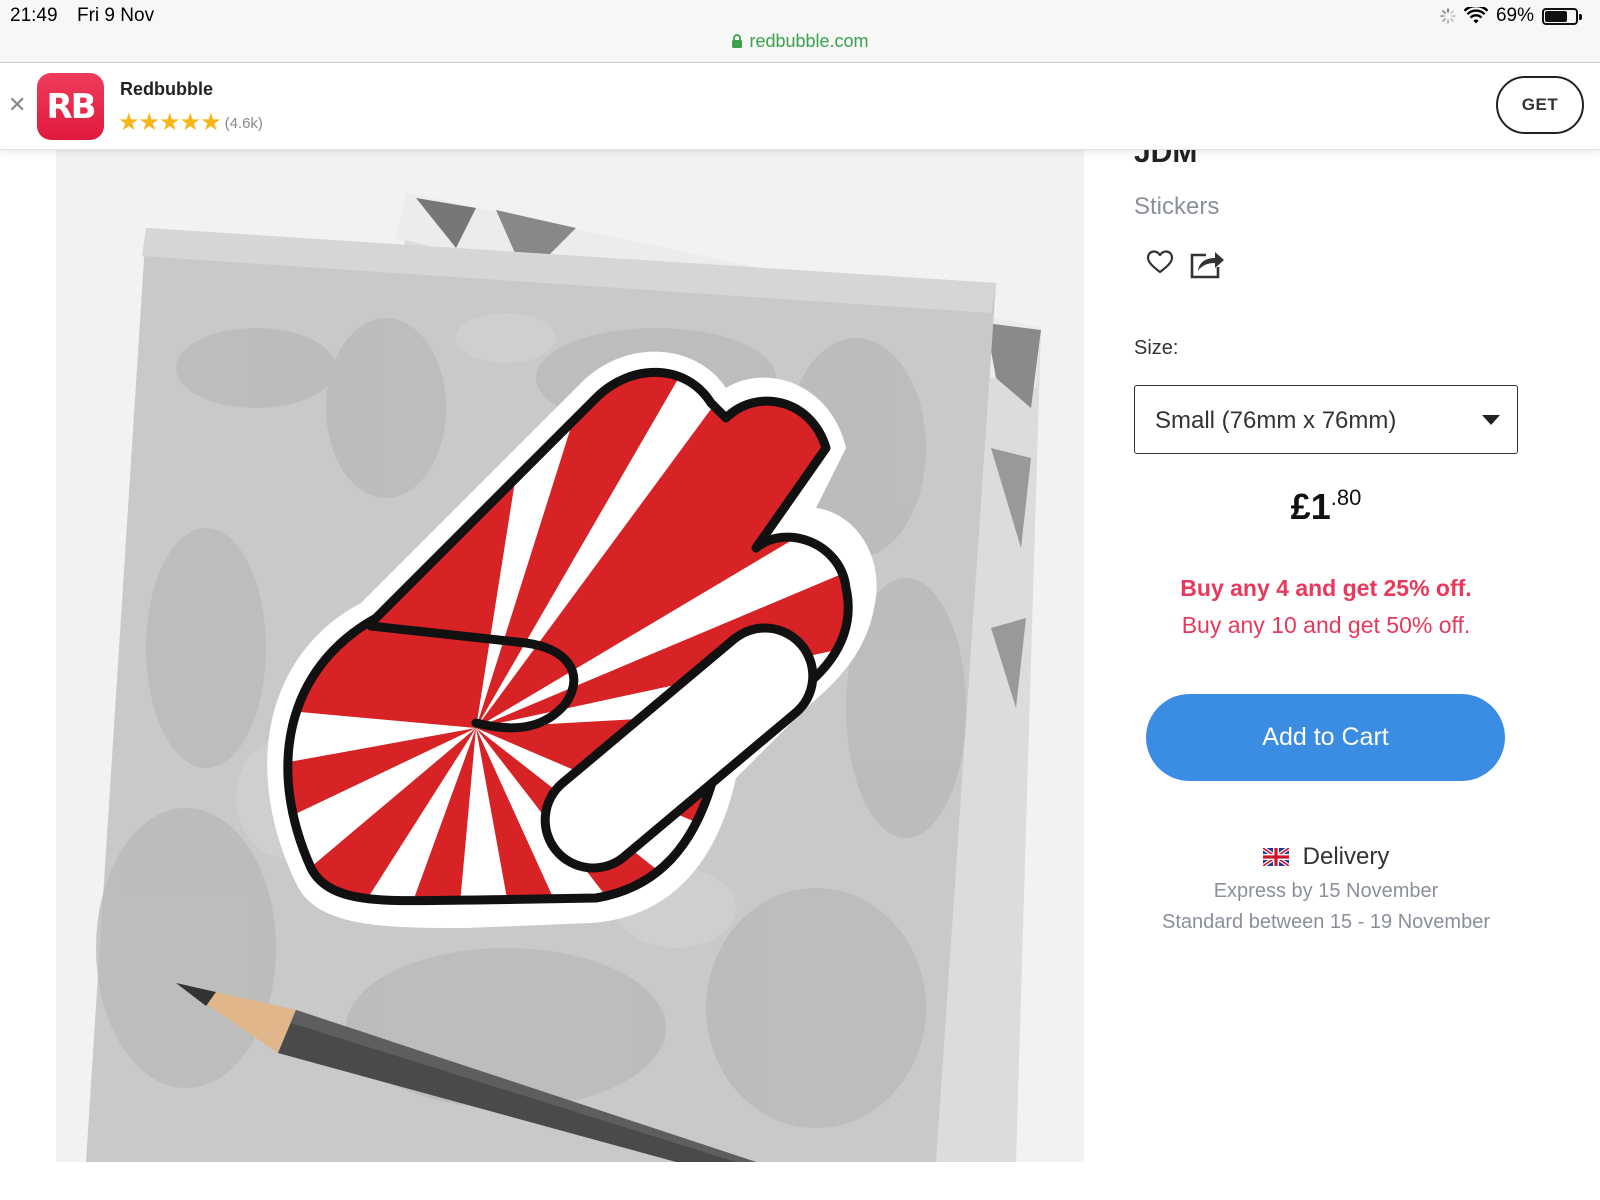 This screenshot has height=1200, width=1600. What do you see at coordinates (1276, 420) in the screenshot?
I see `size-selected-value: Small (76mm x 76mm)` at bounding box center [1276, 420].